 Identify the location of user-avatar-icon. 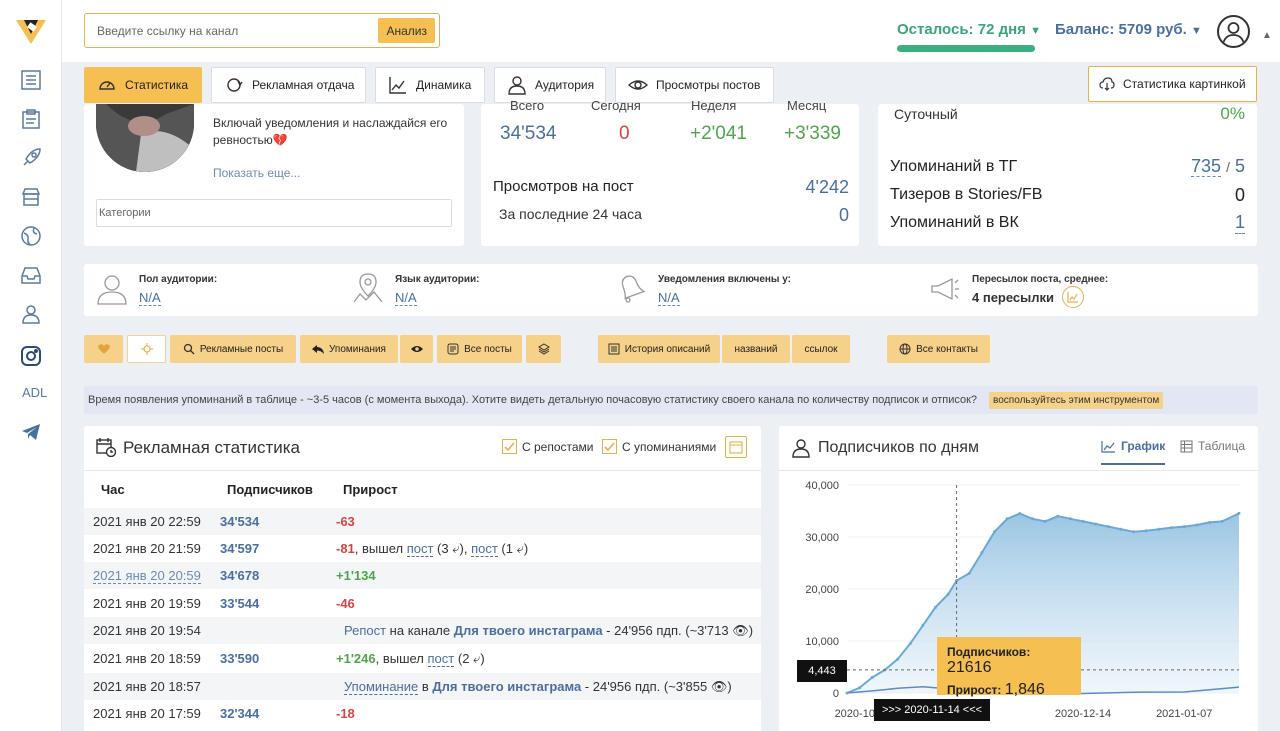
(1233, 31).